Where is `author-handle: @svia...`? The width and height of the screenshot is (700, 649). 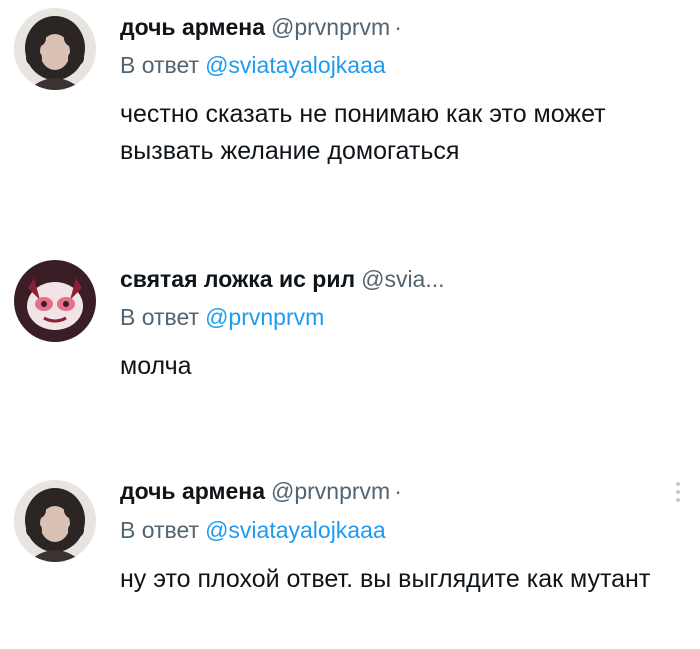 author-handle: @svia... is located at coordinates (402, 279).